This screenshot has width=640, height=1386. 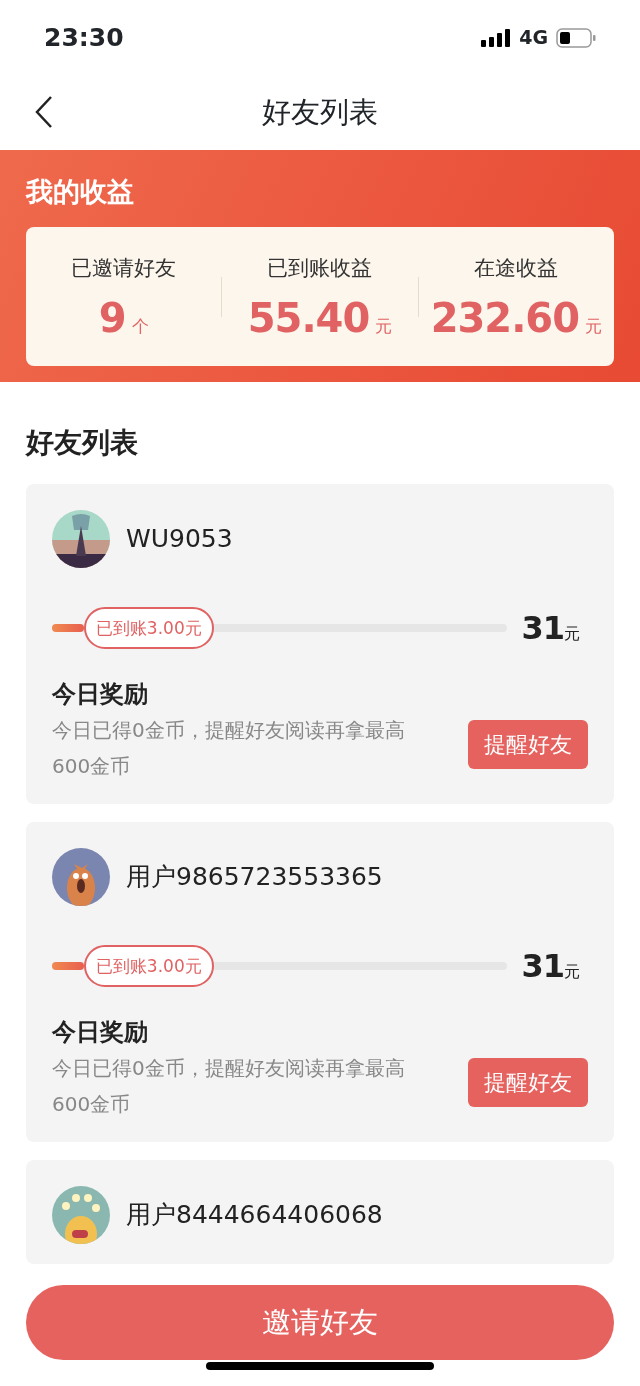 What do you see at coordinates (320, 112) in the screenshot?
I see `page-title: 好友列表` at bounding box center [320, 112].